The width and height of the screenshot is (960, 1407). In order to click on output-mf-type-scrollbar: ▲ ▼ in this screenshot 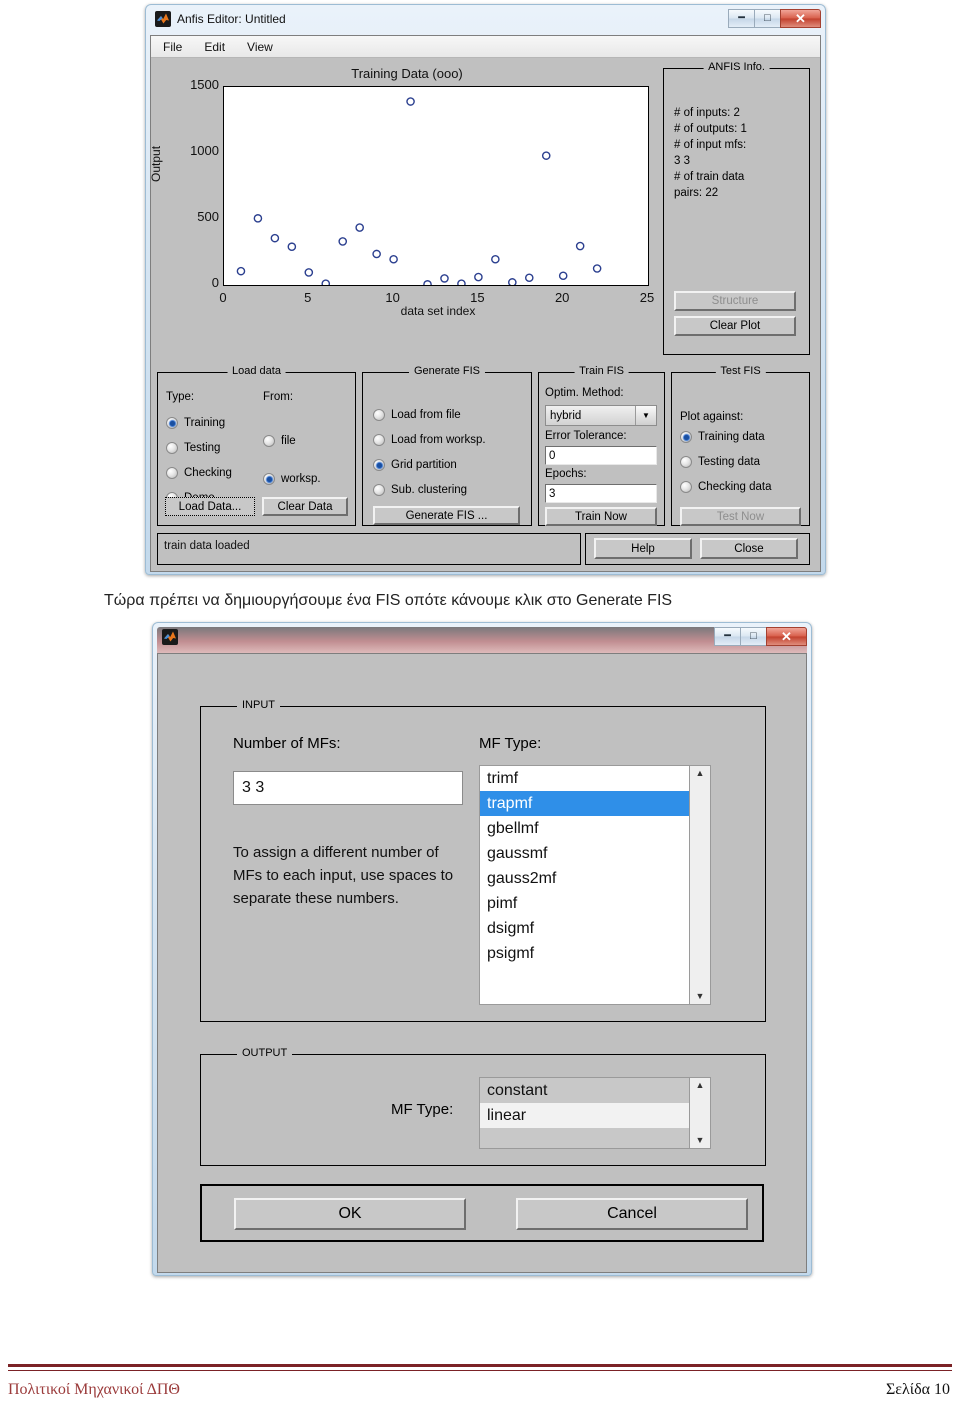, I will do `click(699, 1113)`.